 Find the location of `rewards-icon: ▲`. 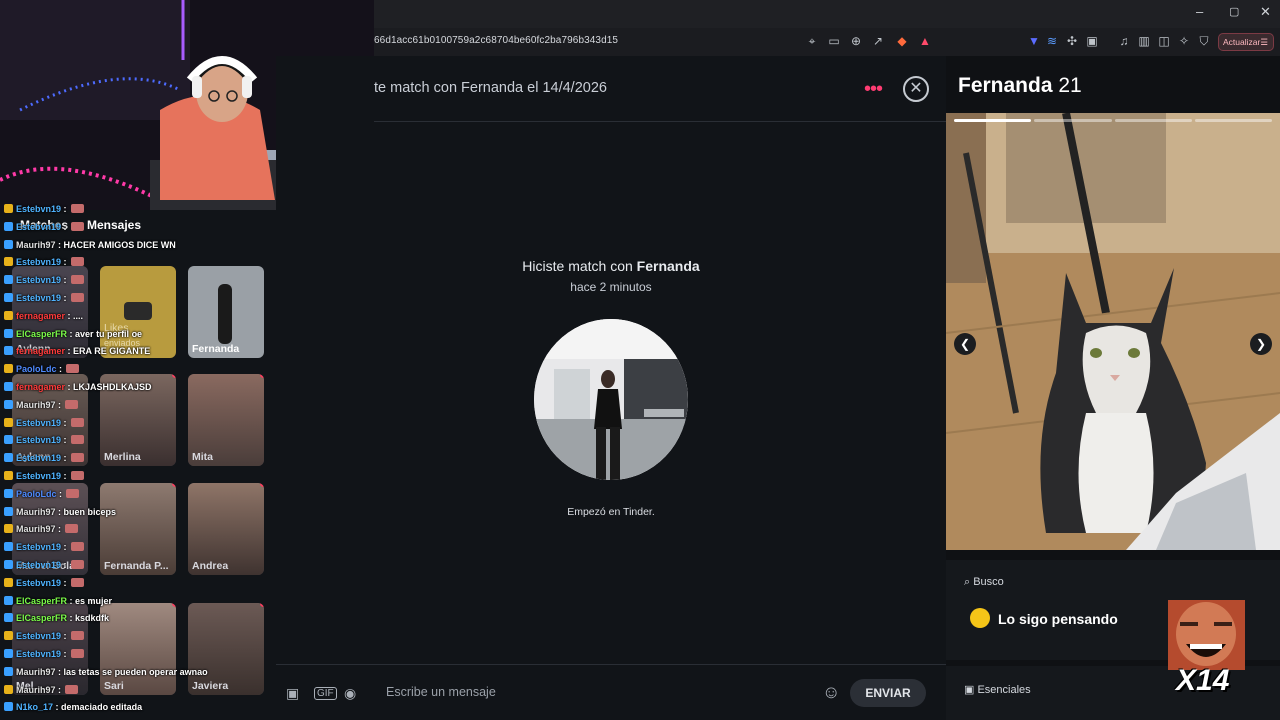

rewards-icon: ▲ is located at coordinates (925, 42).